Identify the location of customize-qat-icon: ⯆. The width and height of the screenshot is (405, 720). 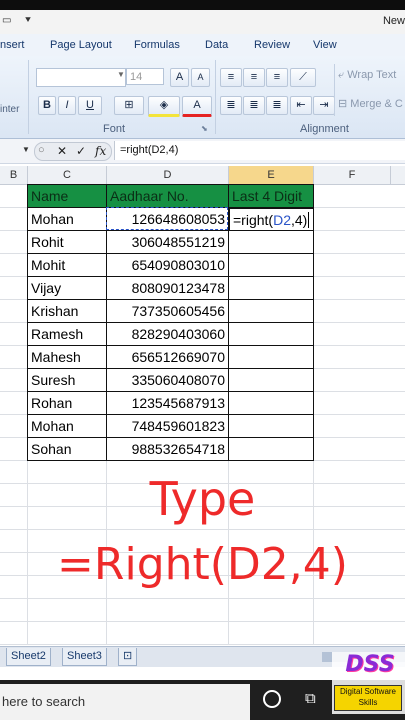
(28, 20).